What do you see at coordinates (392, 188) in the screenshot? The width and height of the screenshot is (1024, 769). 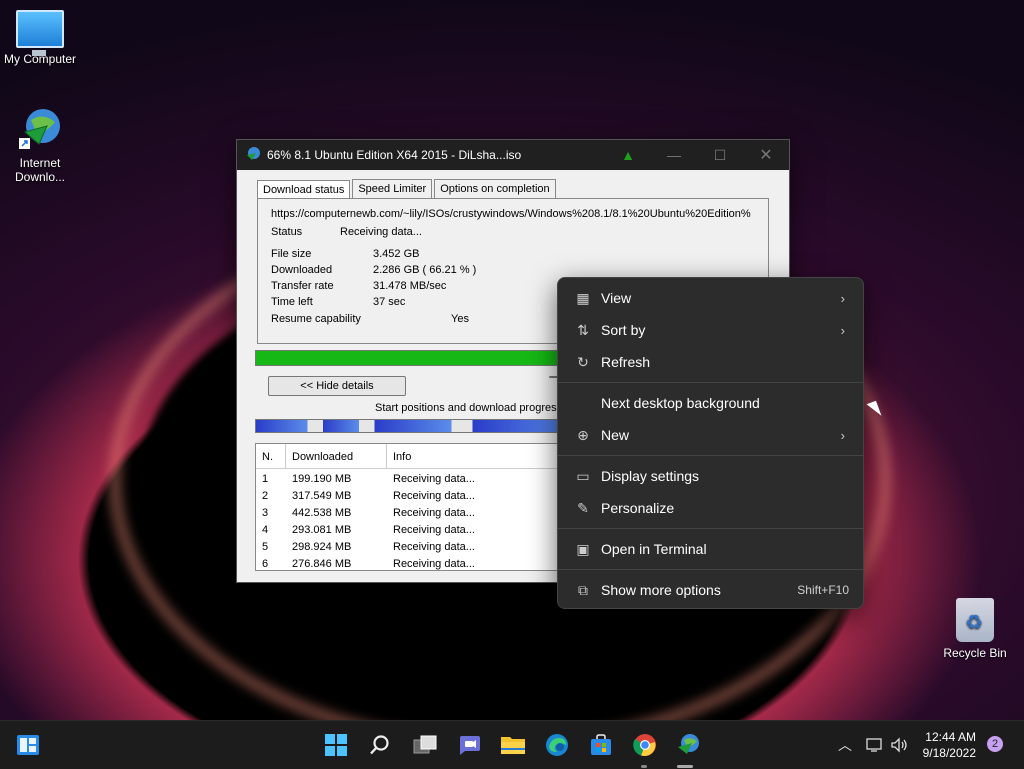 I see `tab-speed-limiter: Speed Limiter` at bounding box center [392, 188].